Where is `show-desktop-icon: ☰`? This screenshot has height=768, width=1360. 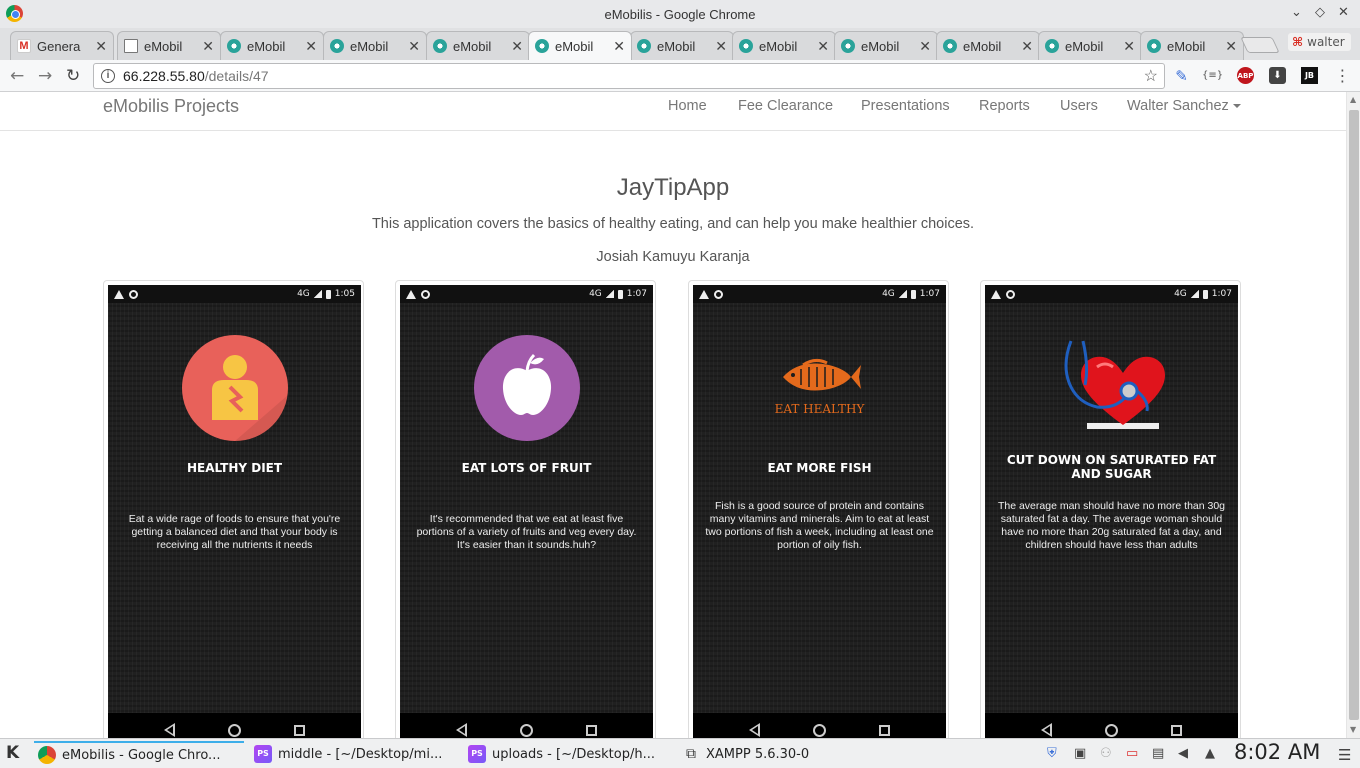
show-desktop-icon: ☰ is located at coordinates (1344, 755).